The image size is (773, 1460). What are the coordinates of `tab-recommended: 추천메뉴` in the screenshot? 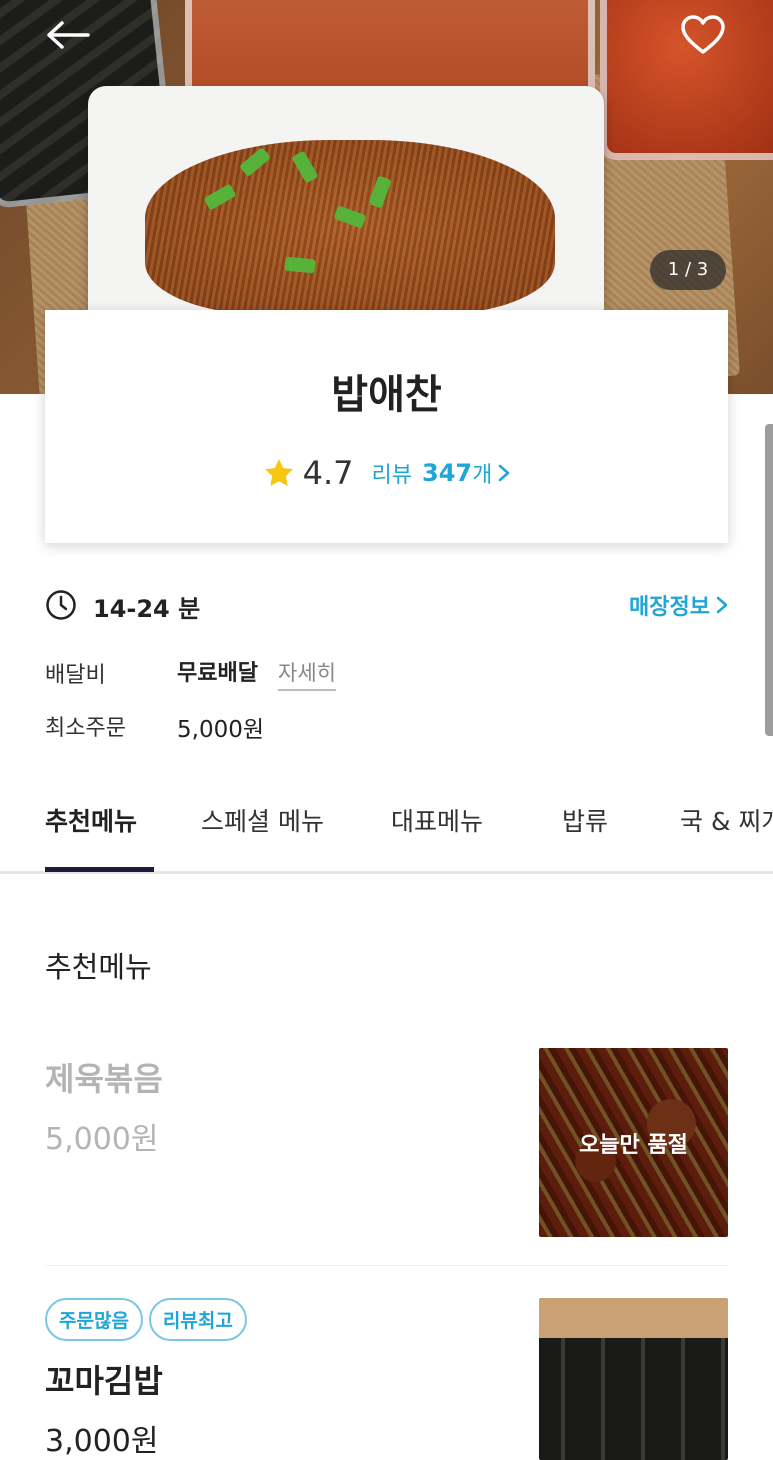 It's located at (91, 820).